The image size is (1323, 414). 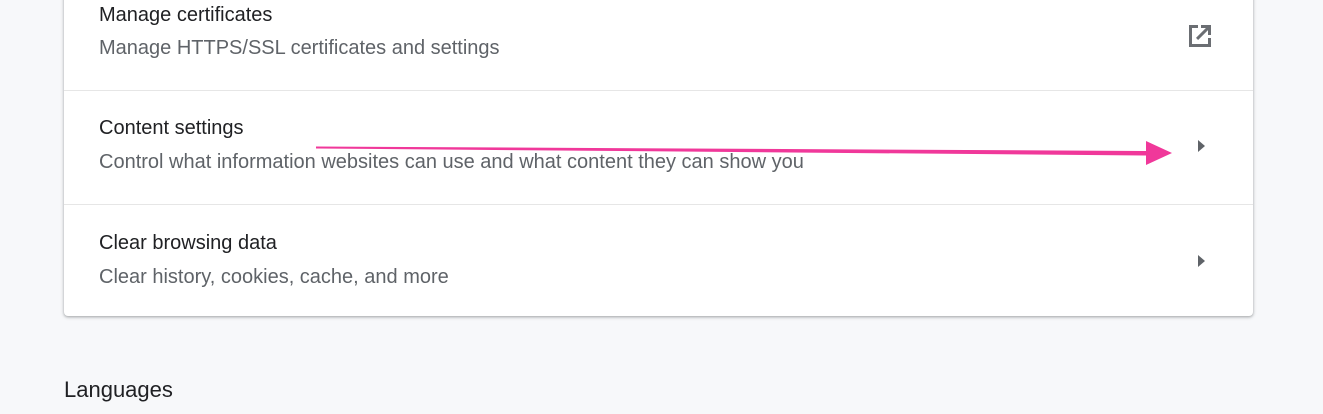 What do you see at coordinates (186, 15) in the screenshot?
I see `row-title: Manage certificates` at bounding box center [186, 15].